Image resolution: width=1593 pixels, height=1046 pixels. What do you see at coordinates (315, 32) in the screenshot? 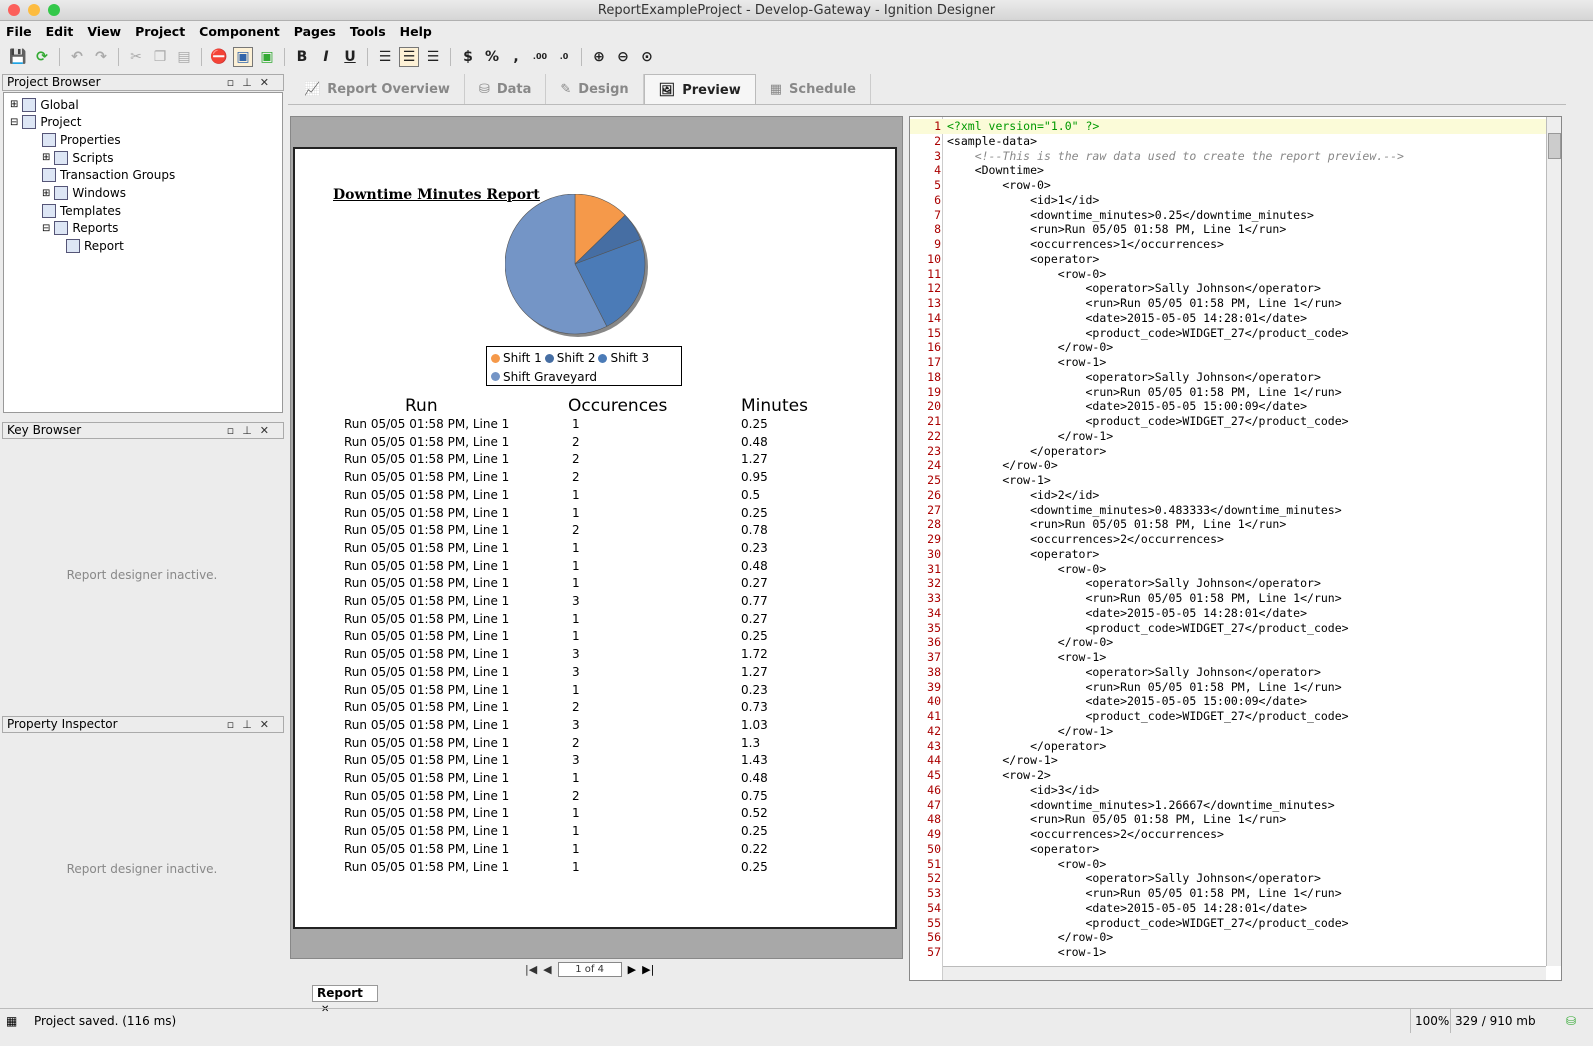
I see `menu-pages: Pages` at bounding box center [315, 32].